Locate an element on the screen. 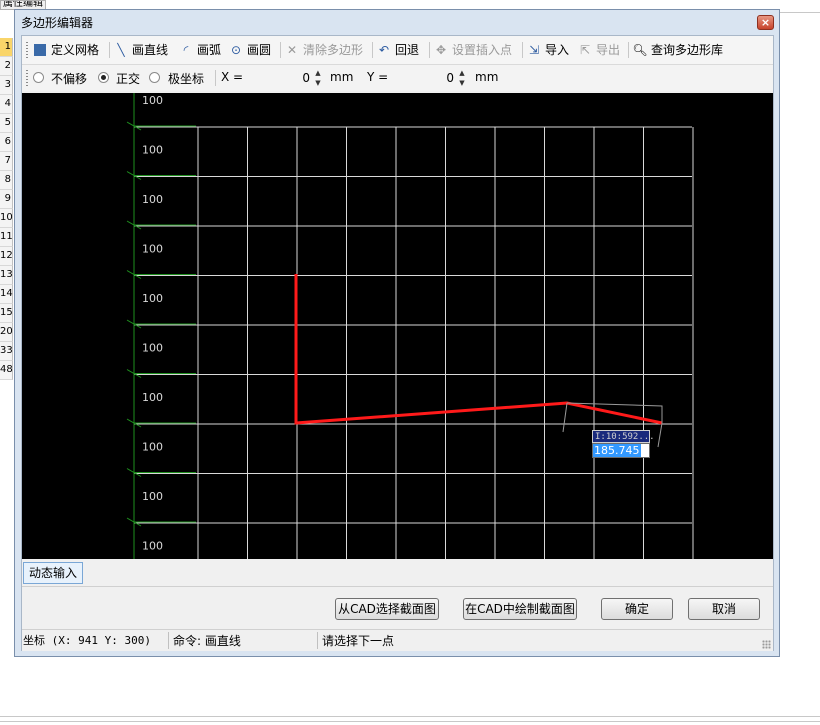 The height and width of the screenshot is (725, 820). y-spinner: ▲ ▼ is located at coordinates (462, 78).